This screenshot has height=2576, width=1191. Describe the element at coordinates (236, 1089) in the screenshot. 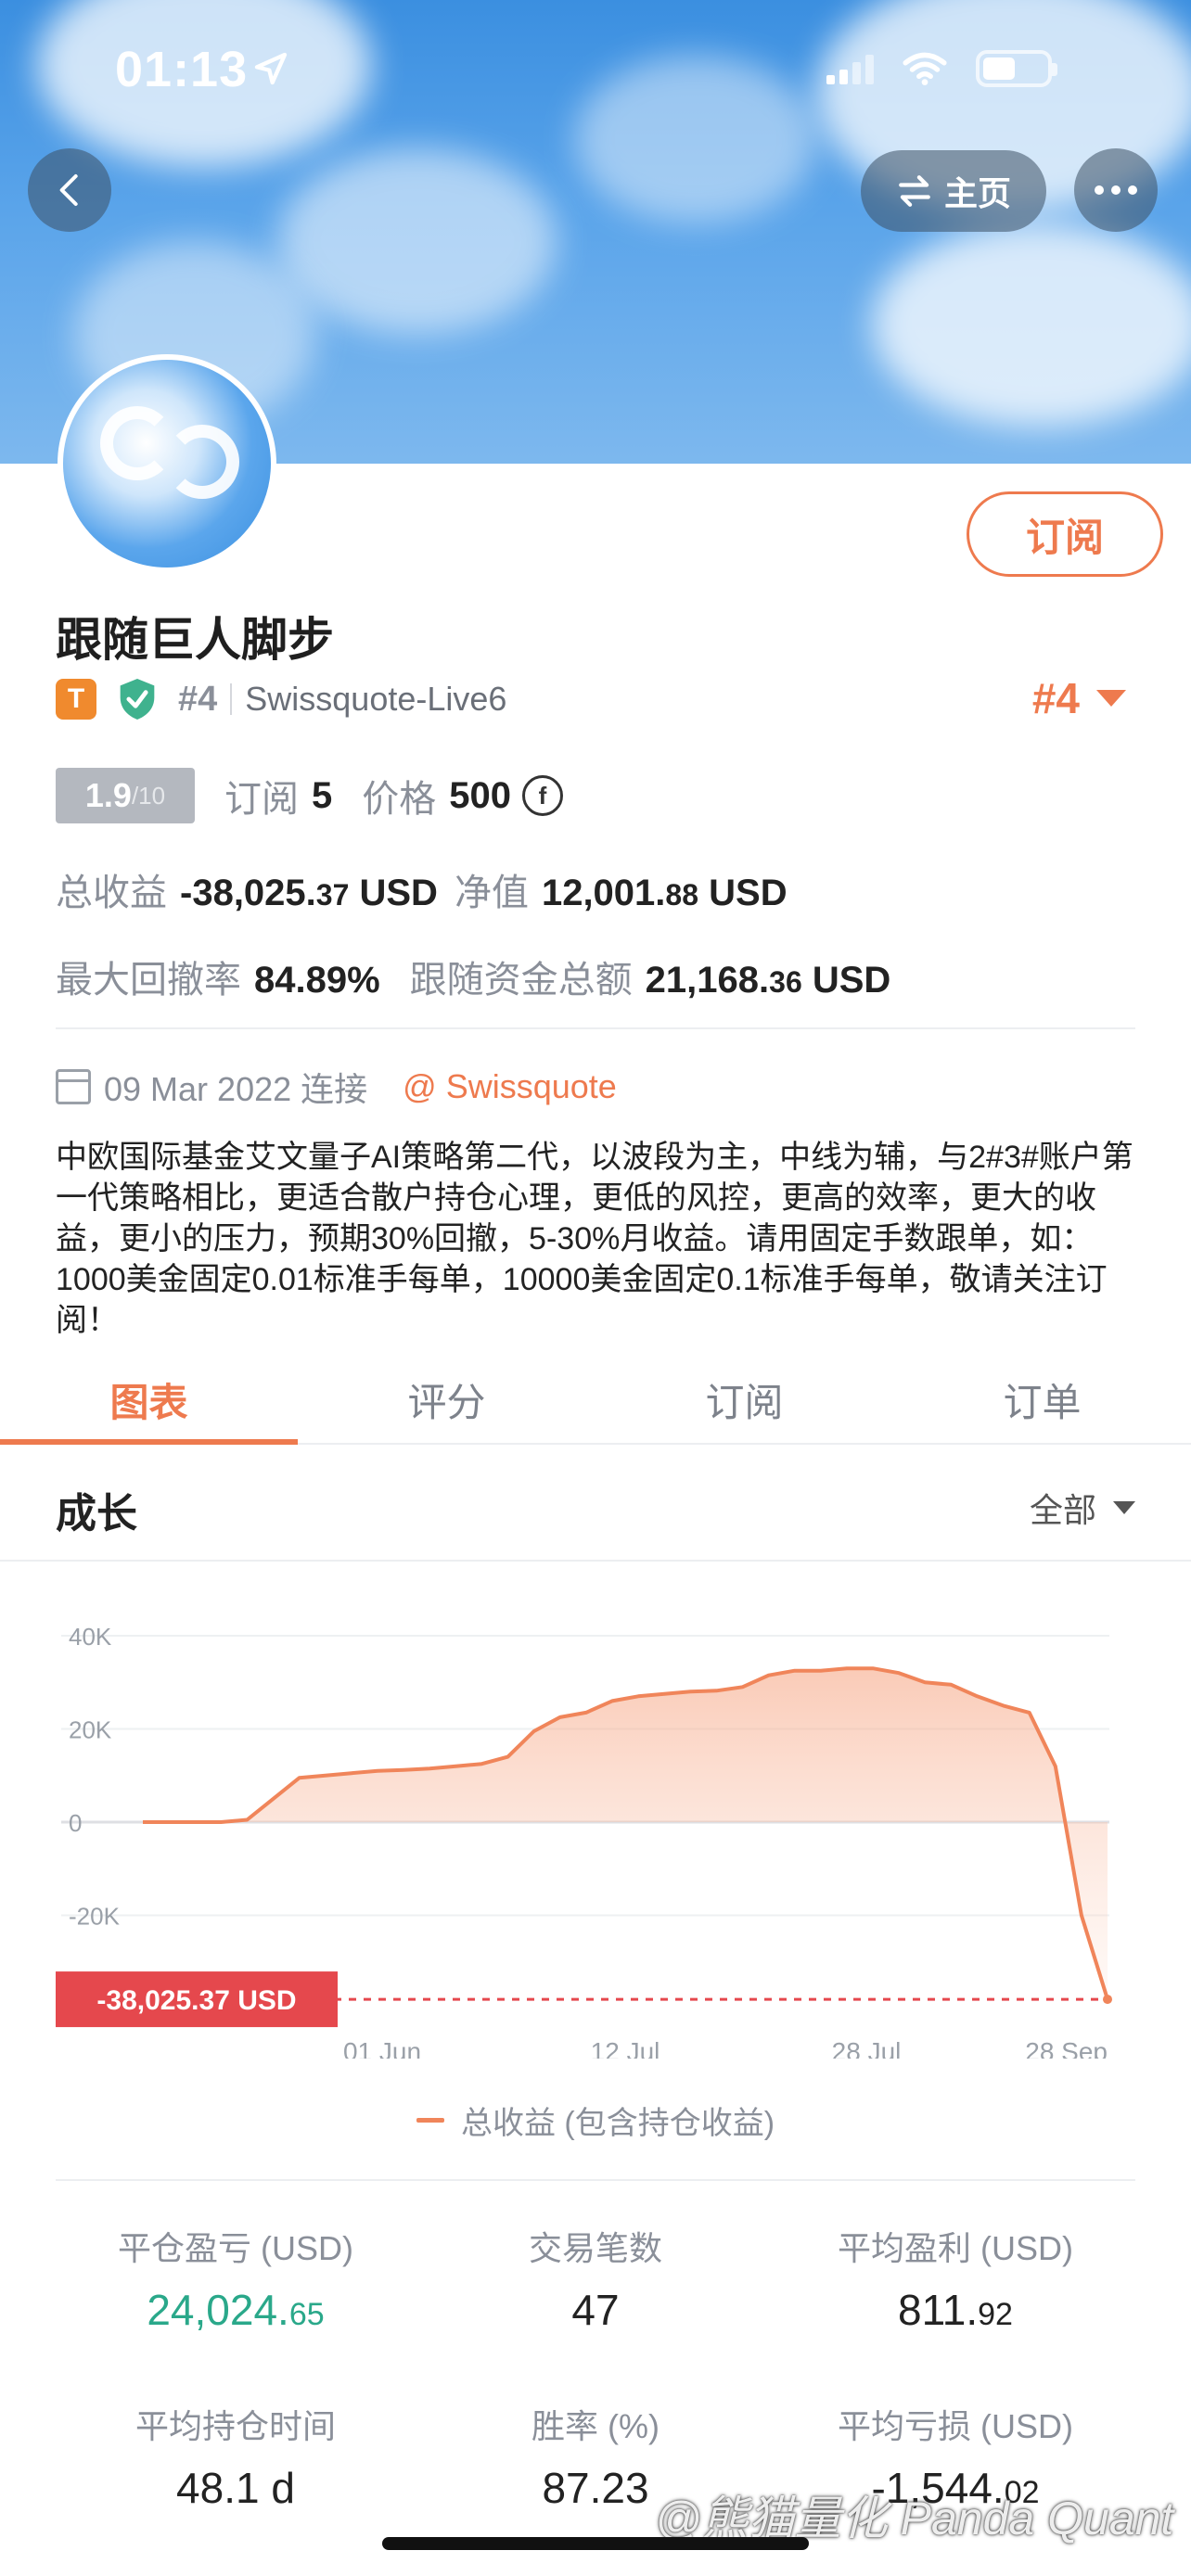

I see `connection-date: 09 Mar 2022 连接` at that location.